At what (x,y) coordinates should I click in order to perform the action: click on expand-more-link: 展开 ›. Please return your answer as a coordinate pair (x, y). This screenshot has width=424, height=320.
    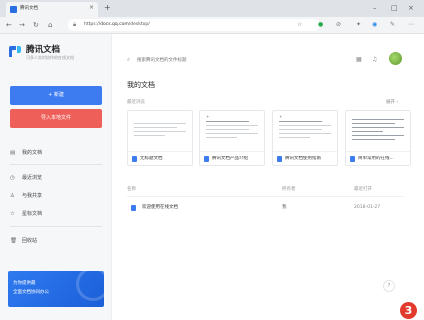
    Looking at the image, I should click on (392, 102).